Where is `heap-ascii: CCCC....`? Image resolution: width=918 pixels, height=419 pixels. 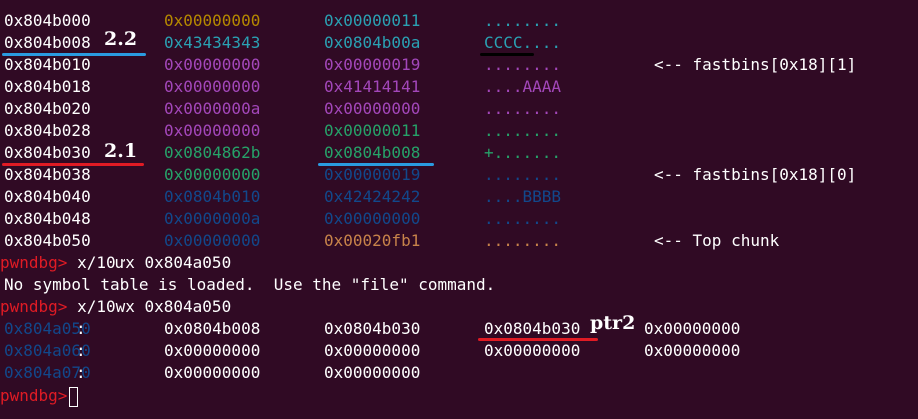 heap-ascii: CCCC.... is located at coordinates (523, 42).